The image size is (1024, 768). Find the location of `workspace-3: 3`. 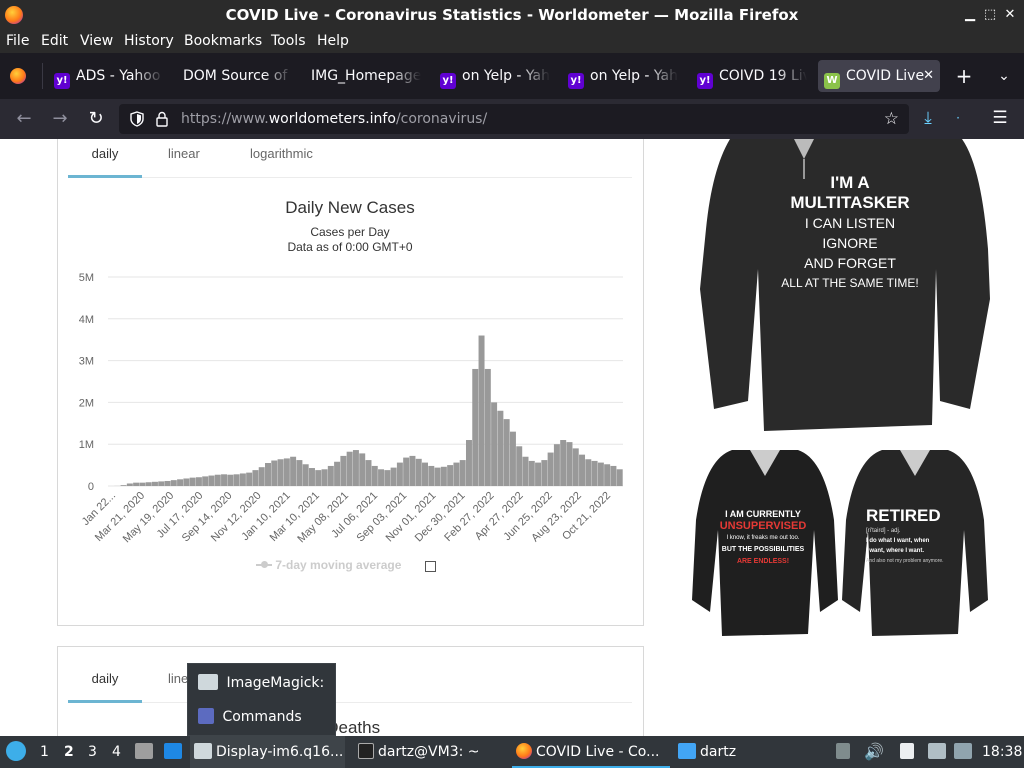

workspace-3: 3 is located at coordinates (92, 752).